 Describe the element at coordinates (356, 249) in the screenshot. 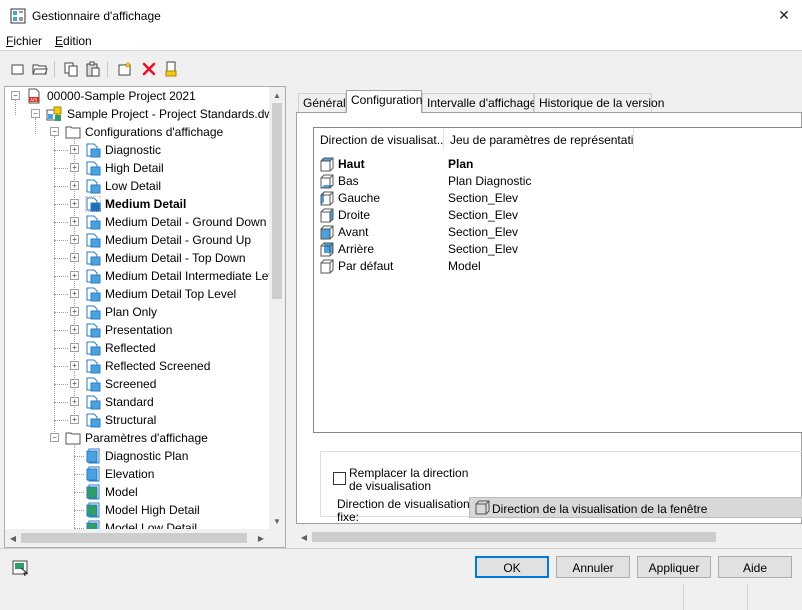

I see `view-direction-cell: Arrière` at that location.